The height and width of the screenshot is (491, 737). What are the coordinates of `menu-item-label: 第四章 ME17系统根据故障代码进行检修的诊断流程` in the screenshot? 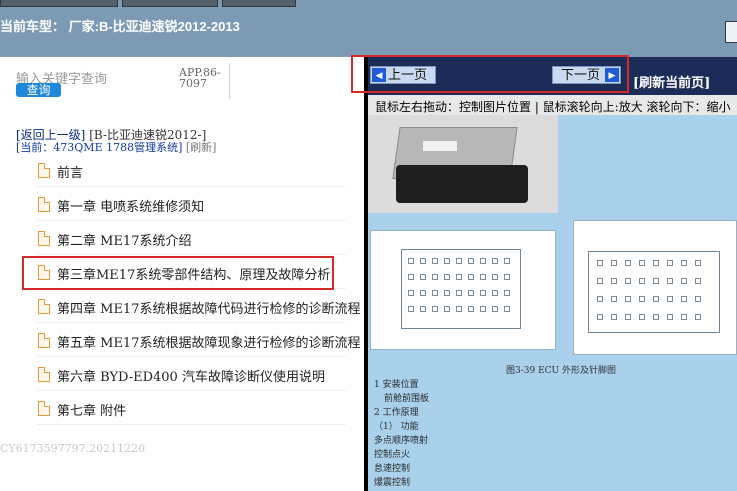 It's located at (209, 309).